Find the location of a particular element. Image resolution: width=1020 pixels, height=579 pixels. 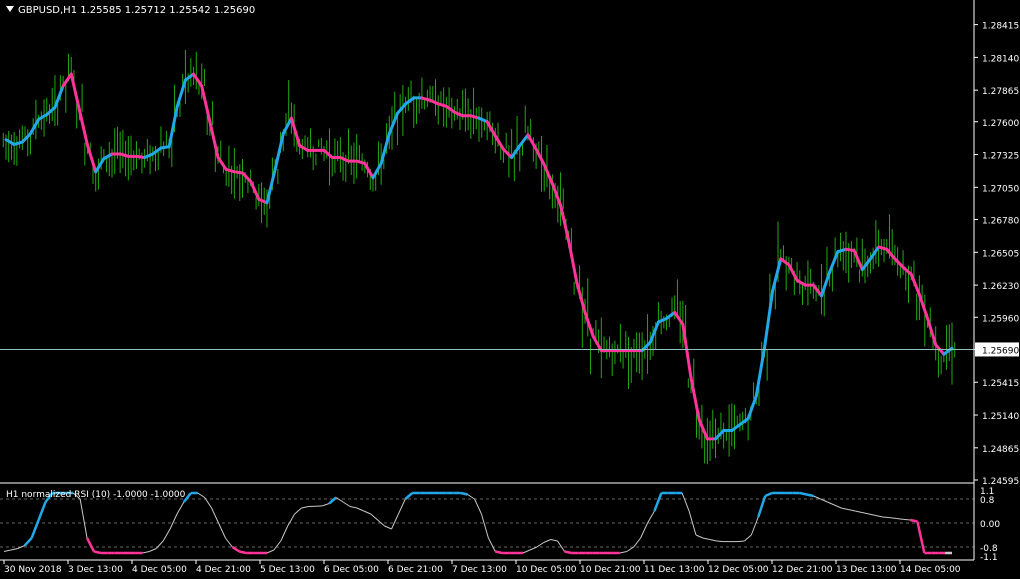

time-tick-label: 7 Dec 13:00 is located at coordinates (479, 570).